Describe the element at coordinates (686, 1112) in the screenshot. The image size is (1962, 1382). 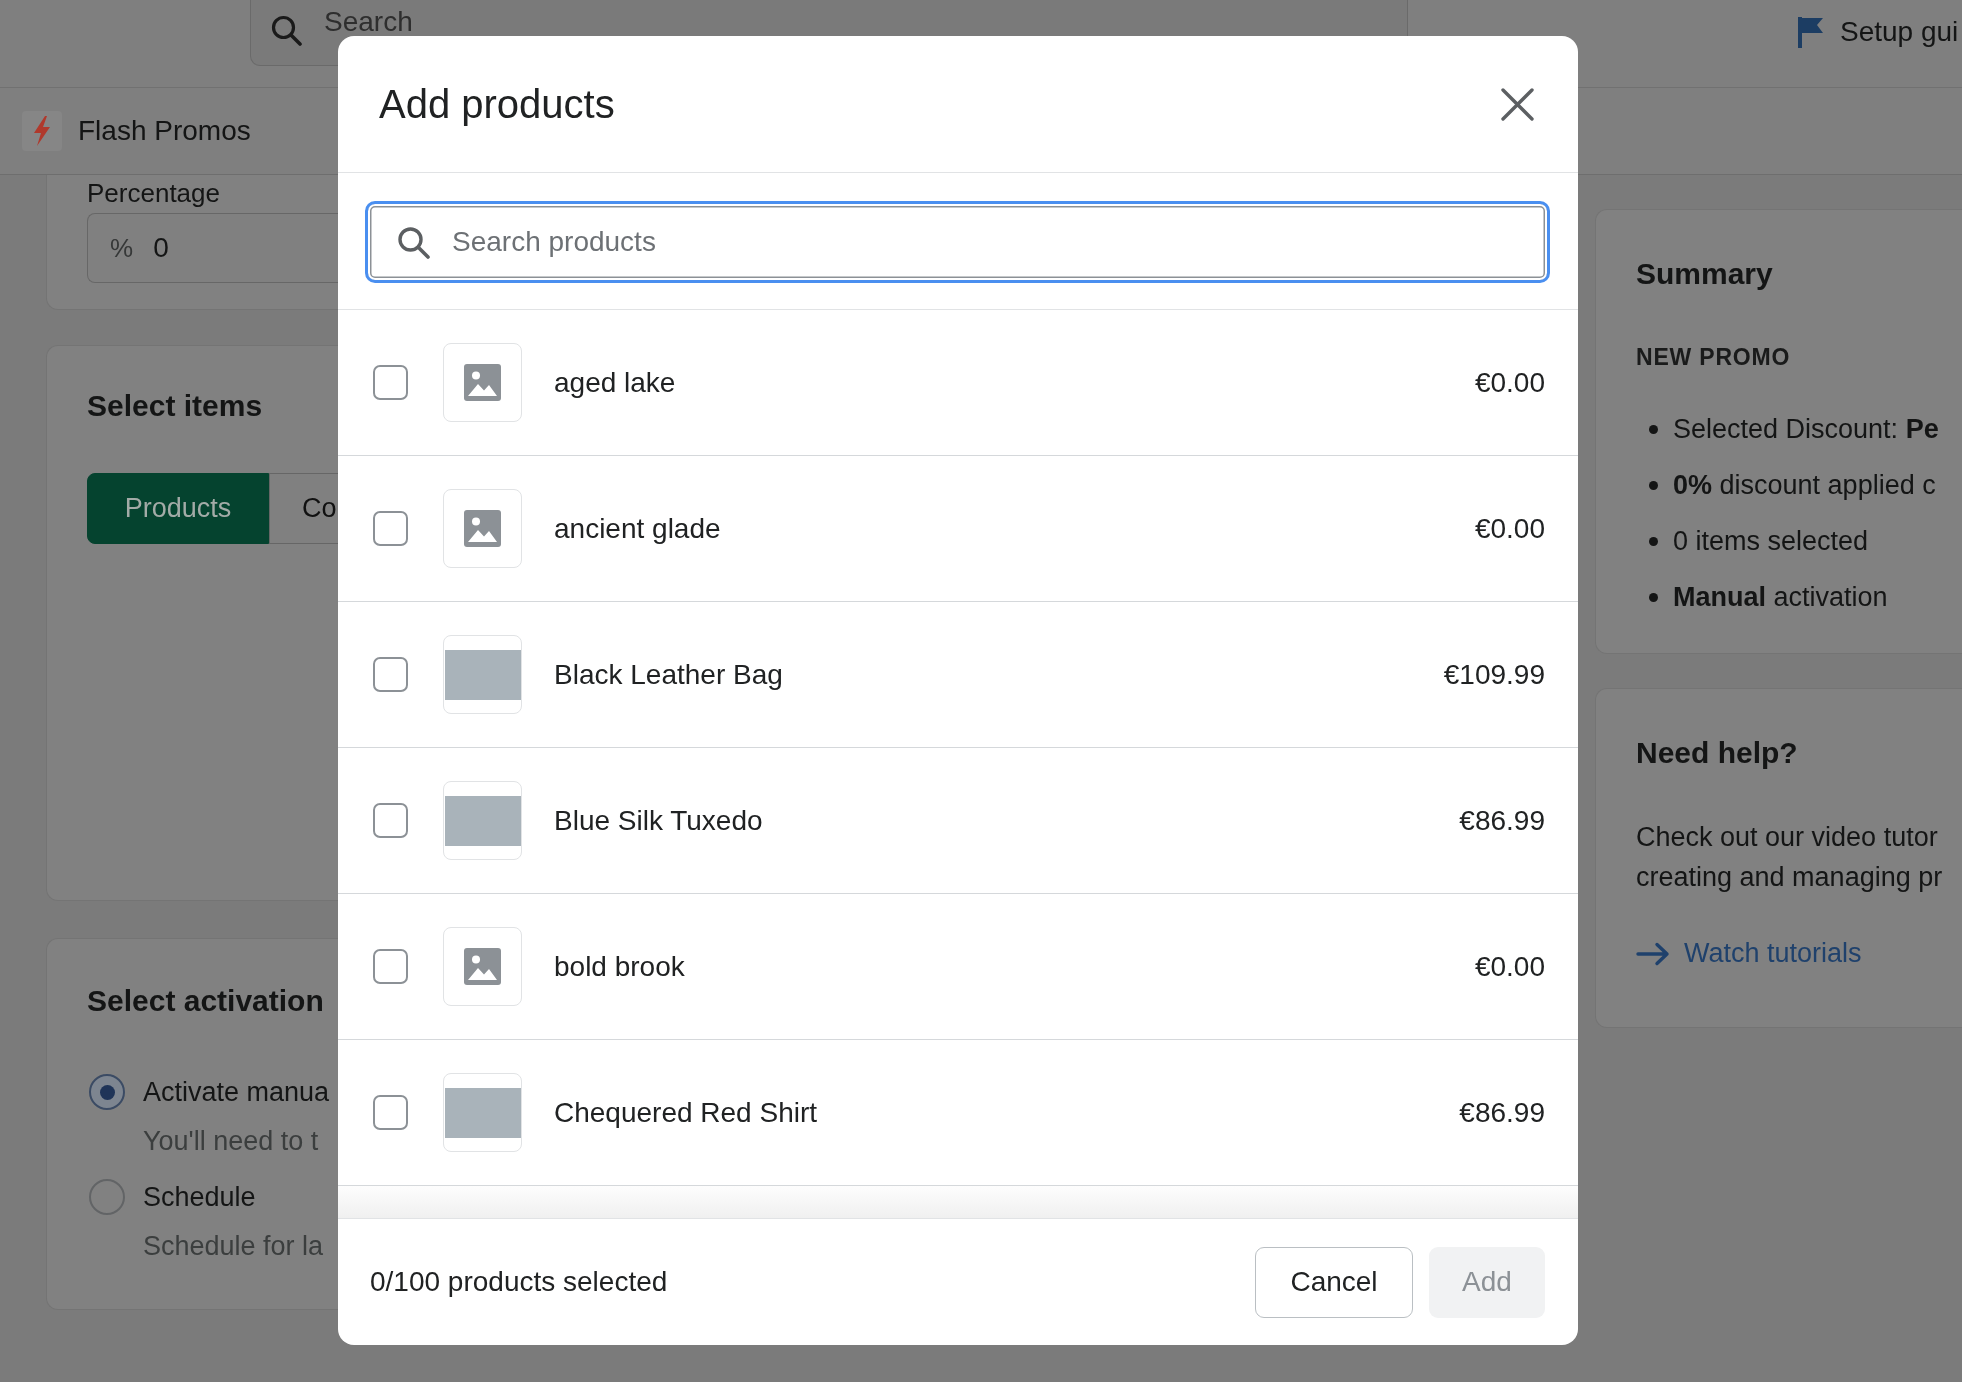
I see `product-name: Chequered Red Shirt` at that location.